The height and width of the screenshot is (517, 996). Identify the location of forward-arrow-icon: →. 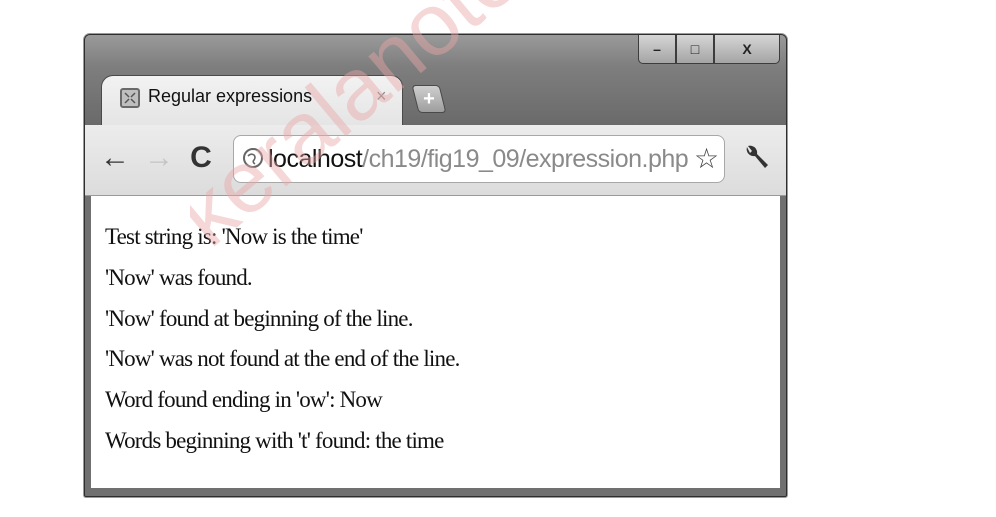
(159, 157).